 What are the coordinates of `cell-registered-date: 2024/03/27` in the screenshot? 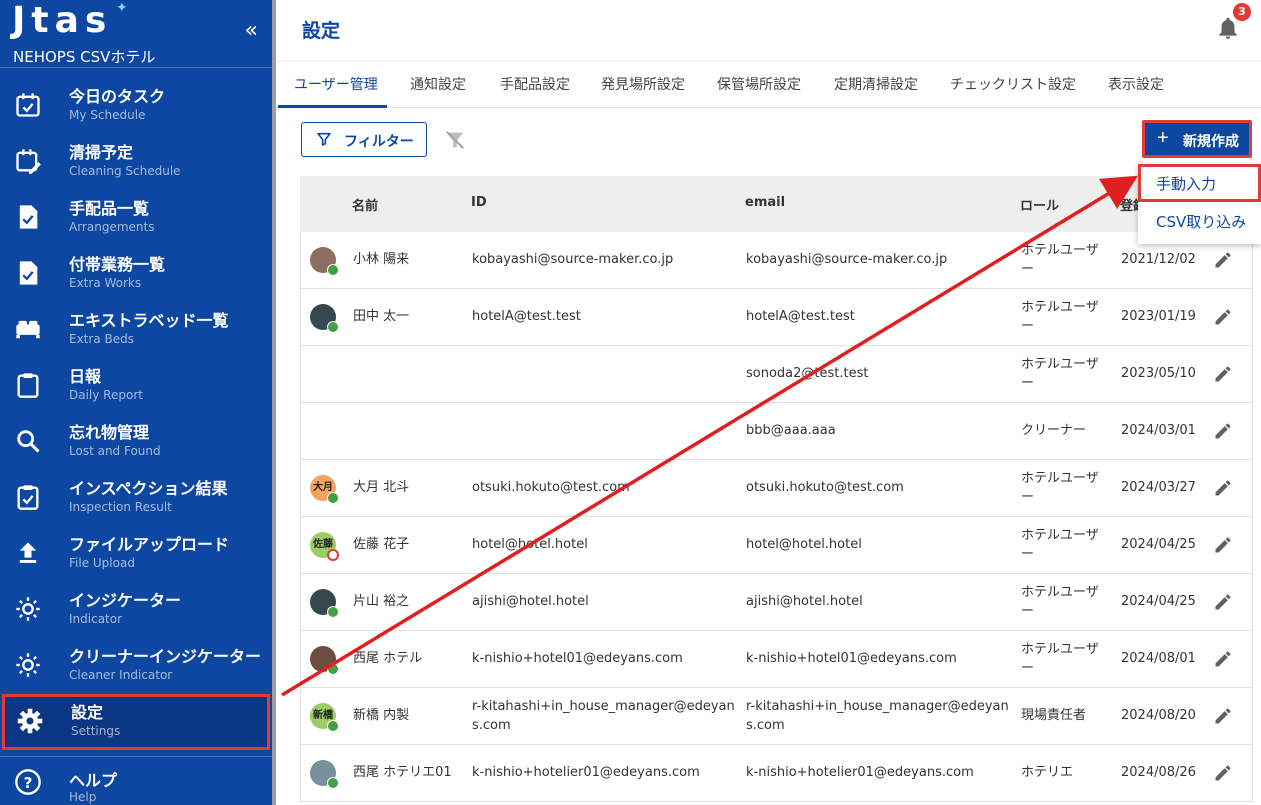 It's located at (1158, 487).